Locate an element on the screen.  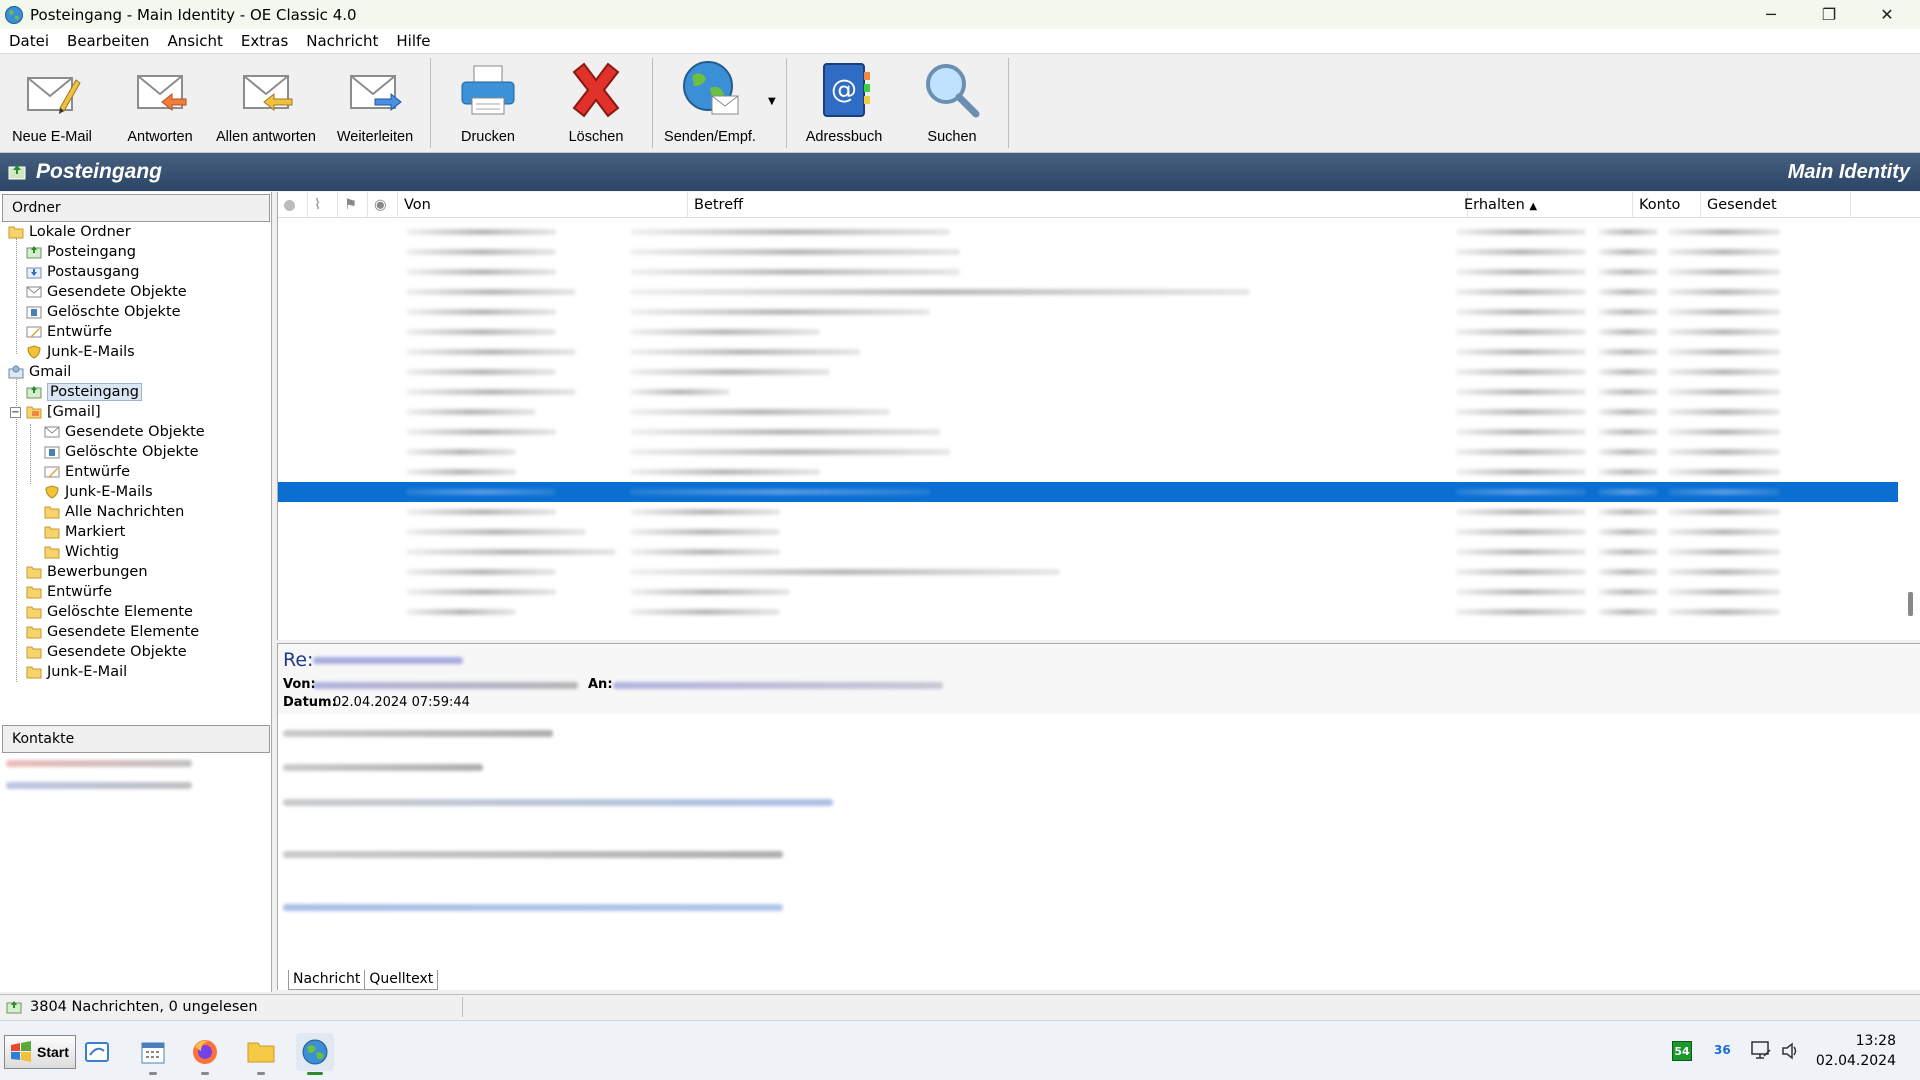
col-sent: Gesendet is located at coordinates (1776, 205).